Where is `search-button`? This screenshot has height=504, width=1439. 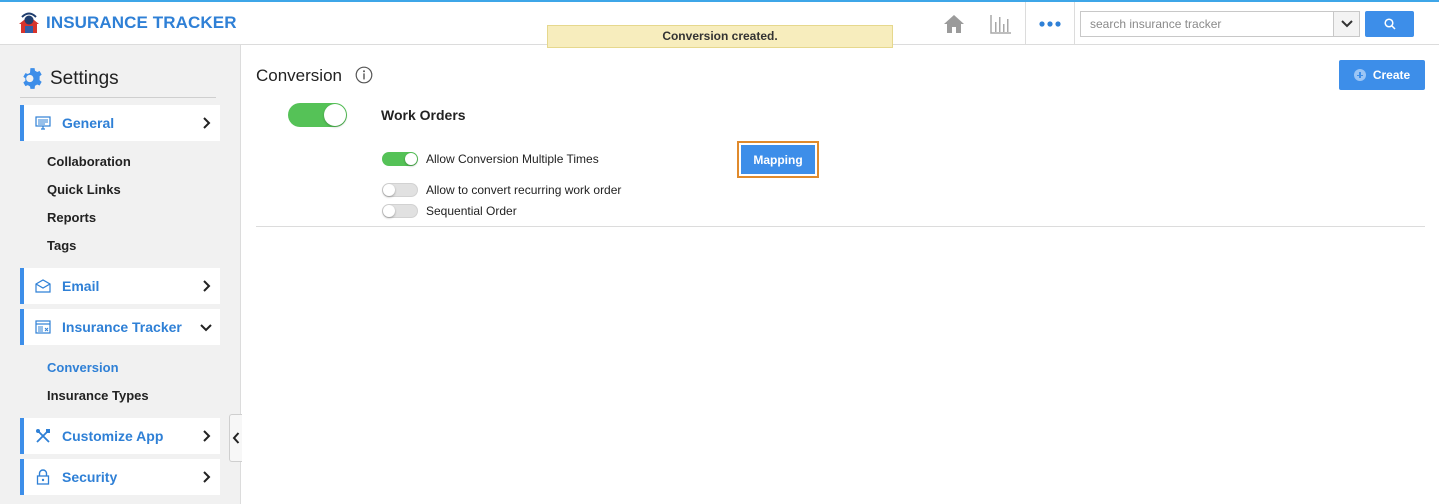 search-button is located at coordinates (1389, 24).